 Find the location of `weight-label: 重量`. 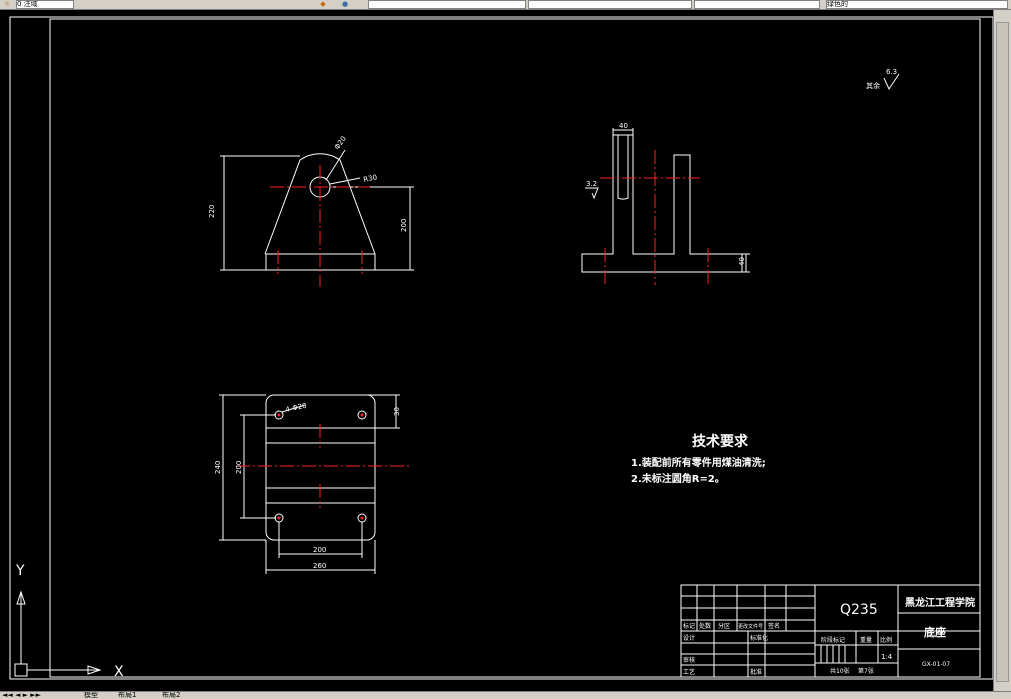

weight-label: 重量 is located at coordinates (866, 640).